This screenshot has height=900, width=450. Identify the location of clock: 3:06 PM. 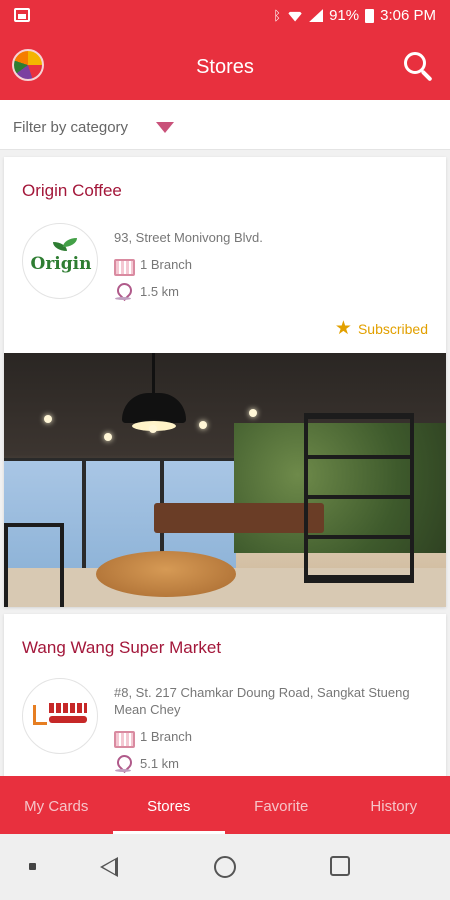
(408, 15).